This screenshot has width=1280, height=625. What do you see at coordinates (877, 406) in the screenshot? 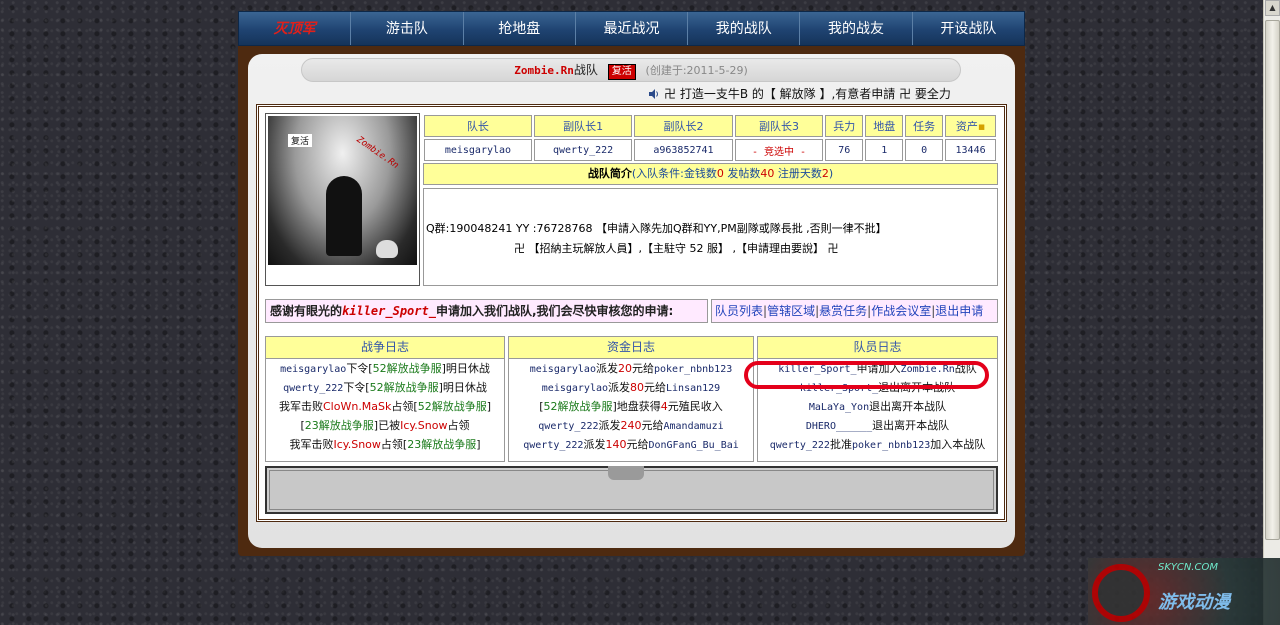
I see `log-line: MaLaYa_Yon退出离开本战队` at bounding box center [877, 406].